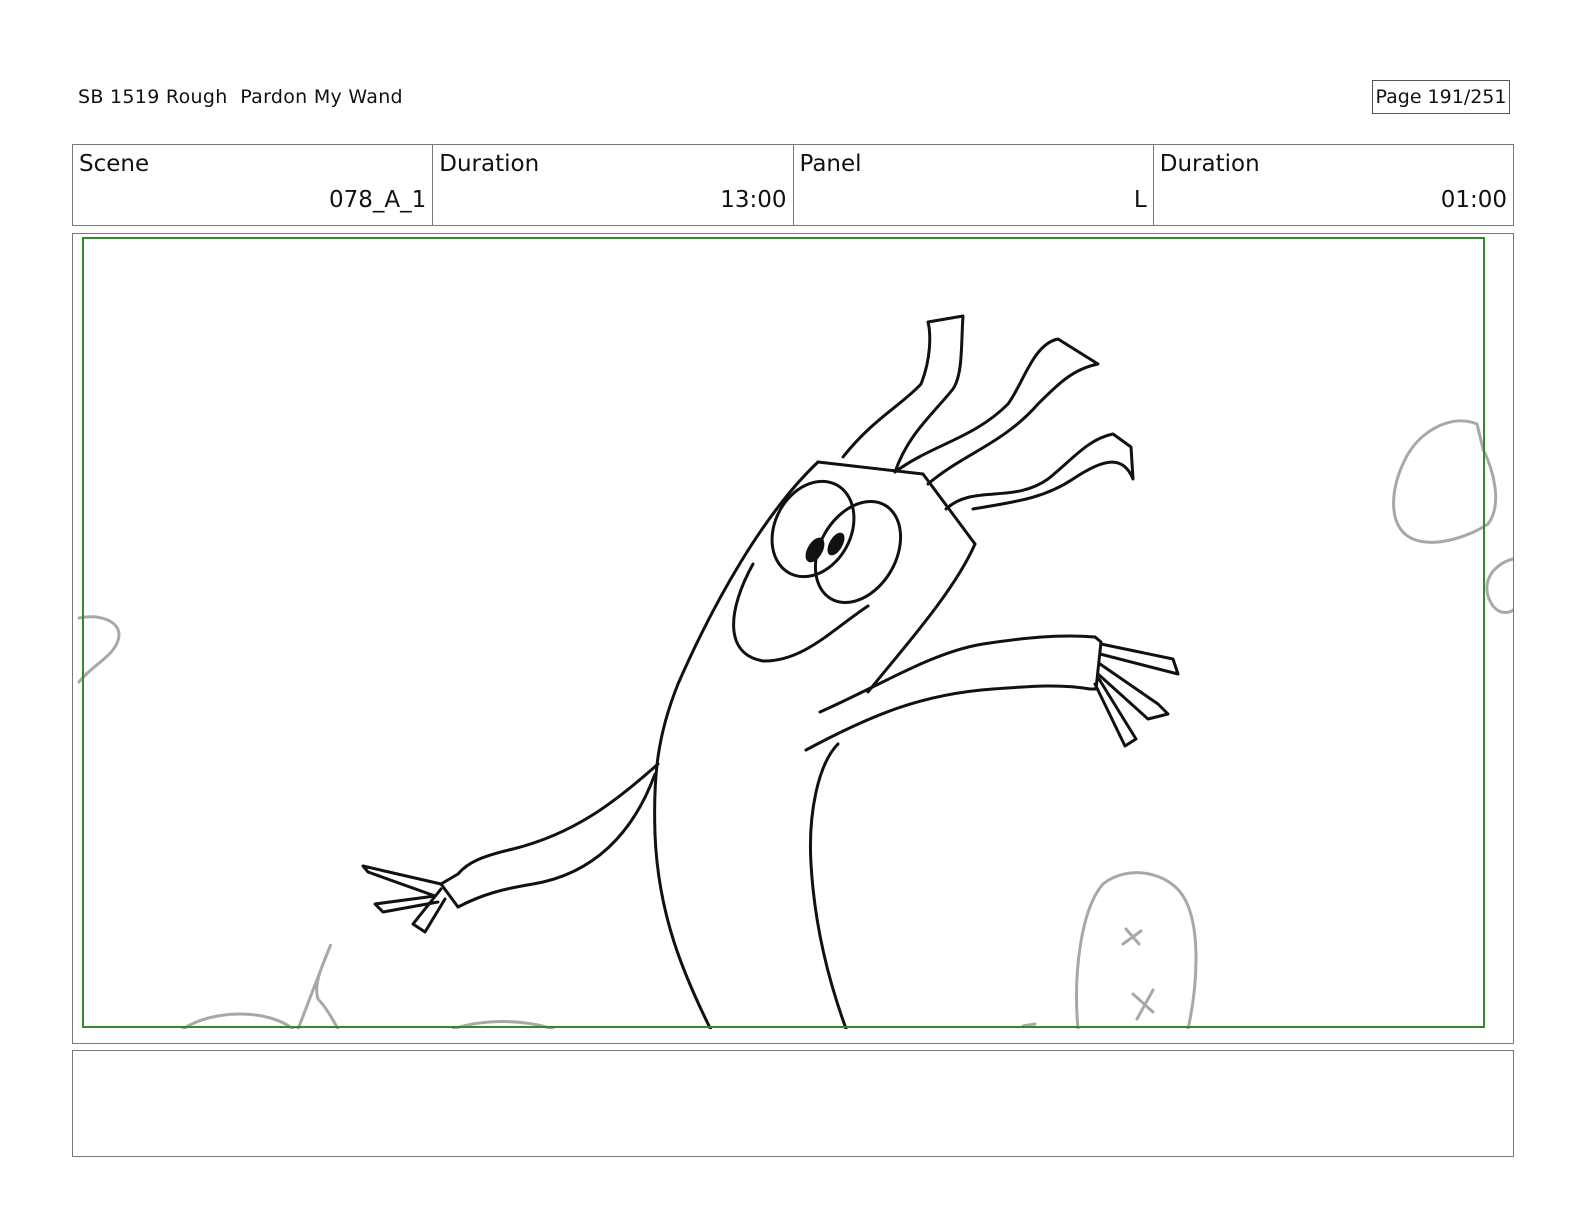 The image size is (1584, 1224). Describe the element at coordinates (253, 185) in the screenshot. I see `scene-cell: Scene 078_A_1` at that location.